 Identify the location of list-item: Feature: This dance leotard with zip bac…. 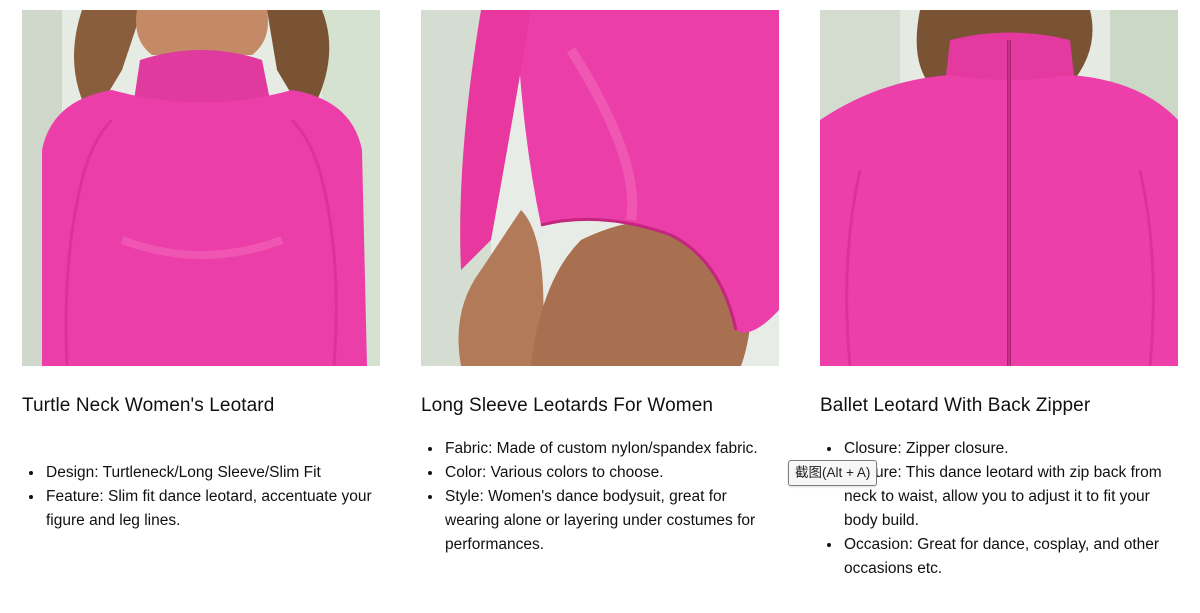
(1012, 497).